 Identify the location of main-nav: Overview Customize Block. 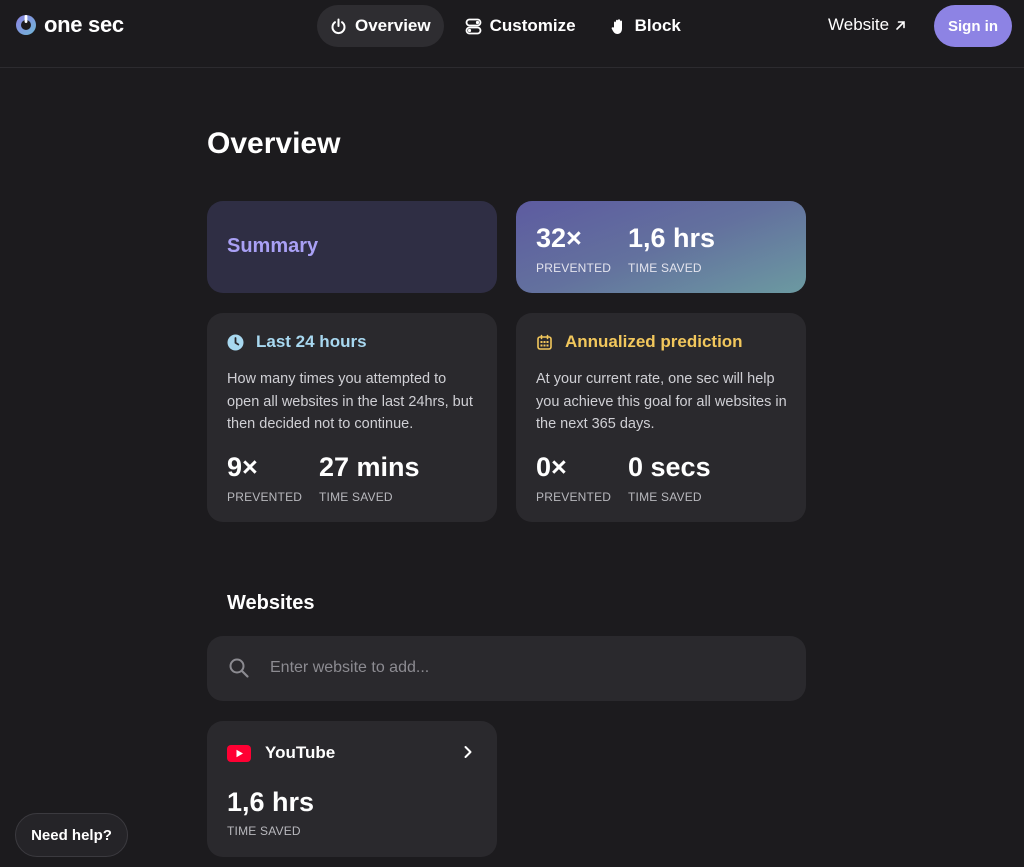
(505, 26).